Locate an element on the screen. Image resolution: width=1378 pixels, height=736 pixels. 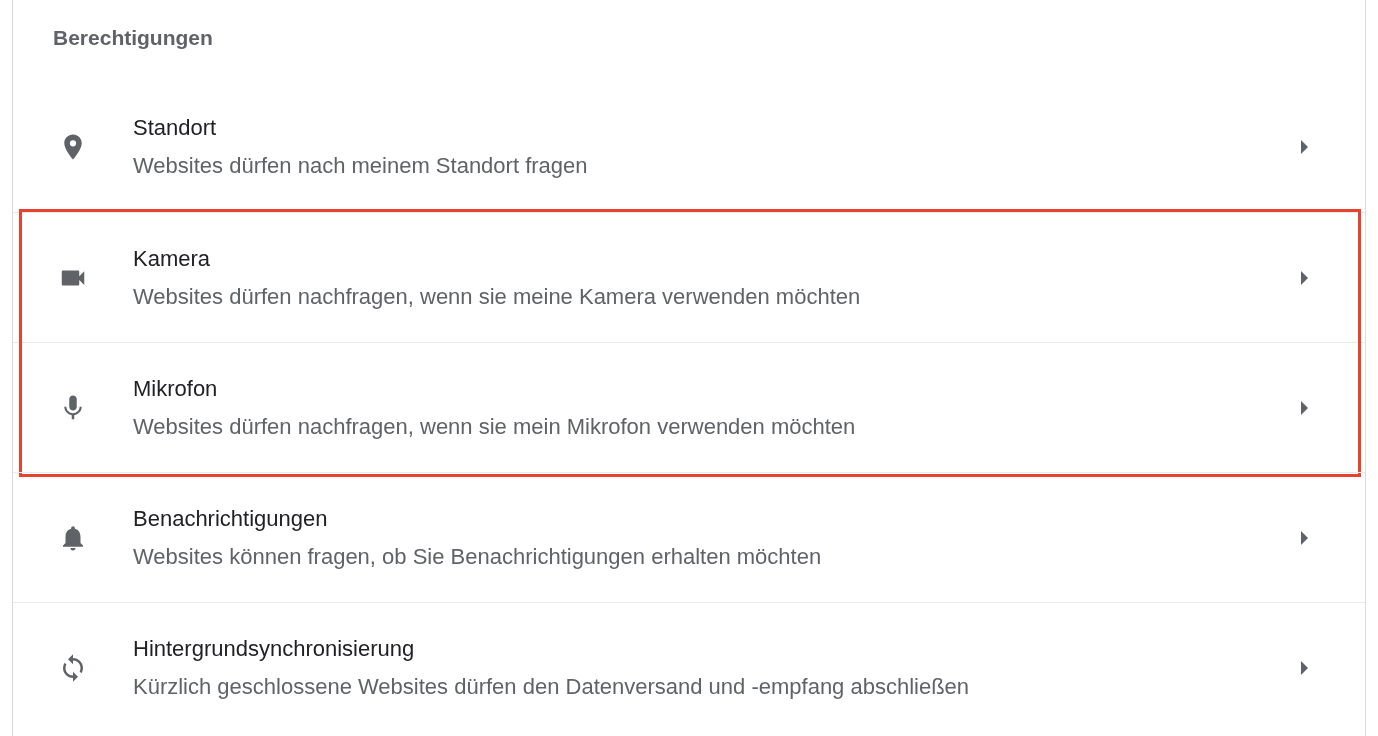
row-title: Standort is located at coordinates (175, 128).